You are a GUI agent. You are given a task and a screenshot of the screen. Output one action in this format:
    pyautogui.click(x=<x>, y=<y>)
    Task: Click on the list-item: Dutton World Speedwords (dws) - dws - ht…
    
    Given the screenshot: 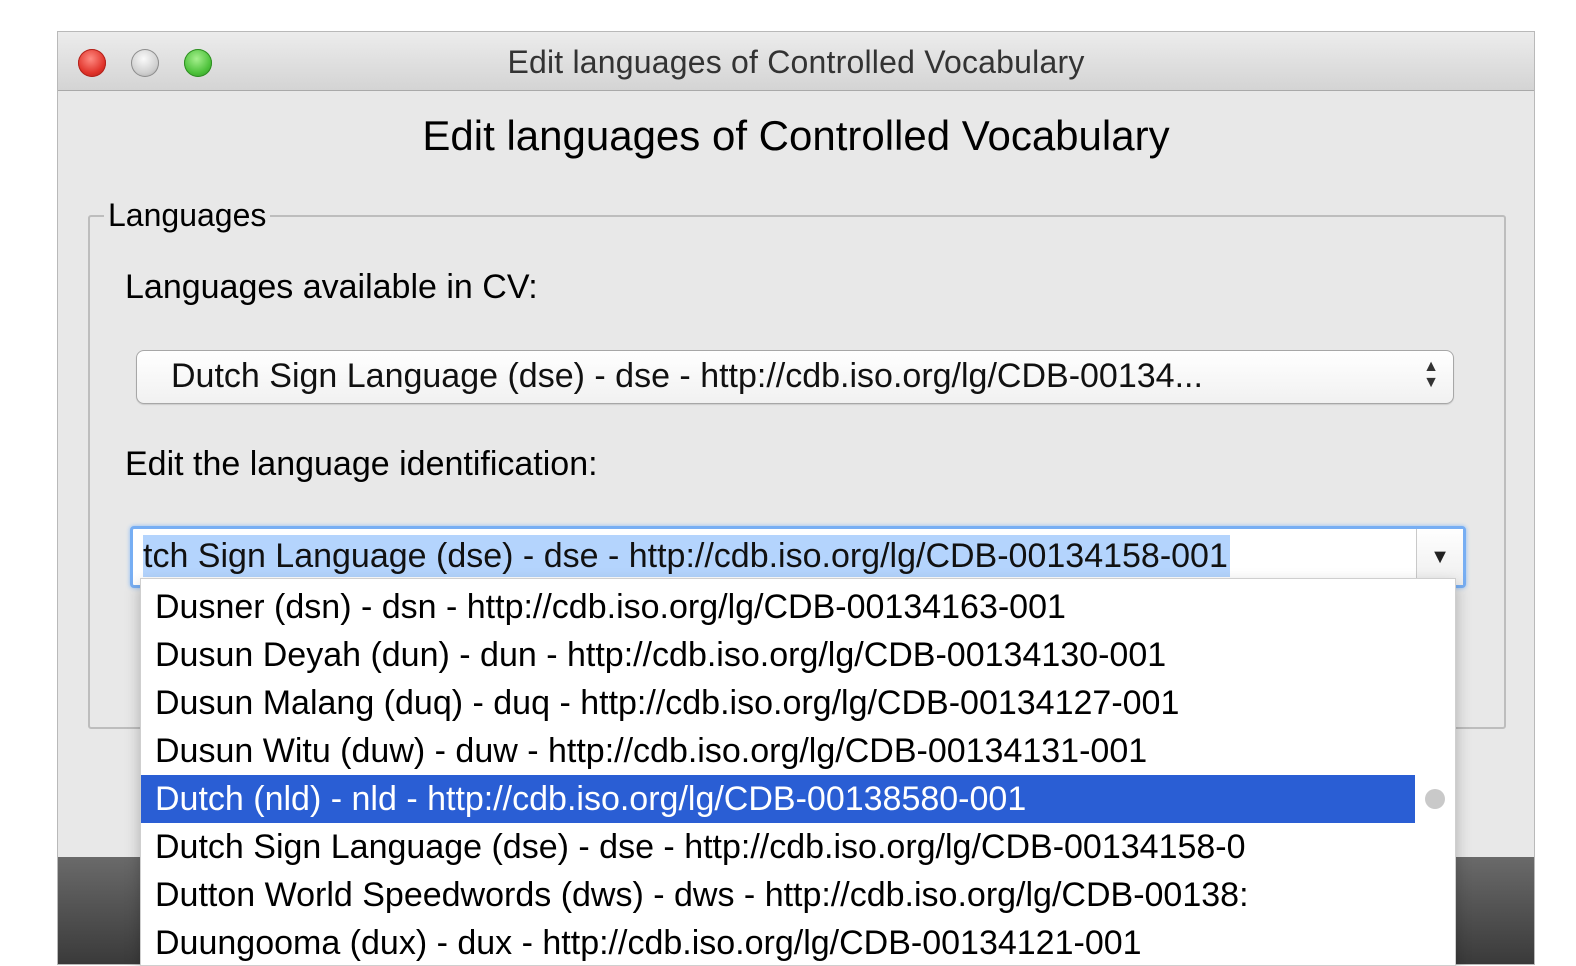 What is the action you would take?
    pyautogui.click(x=778, y=895)
    